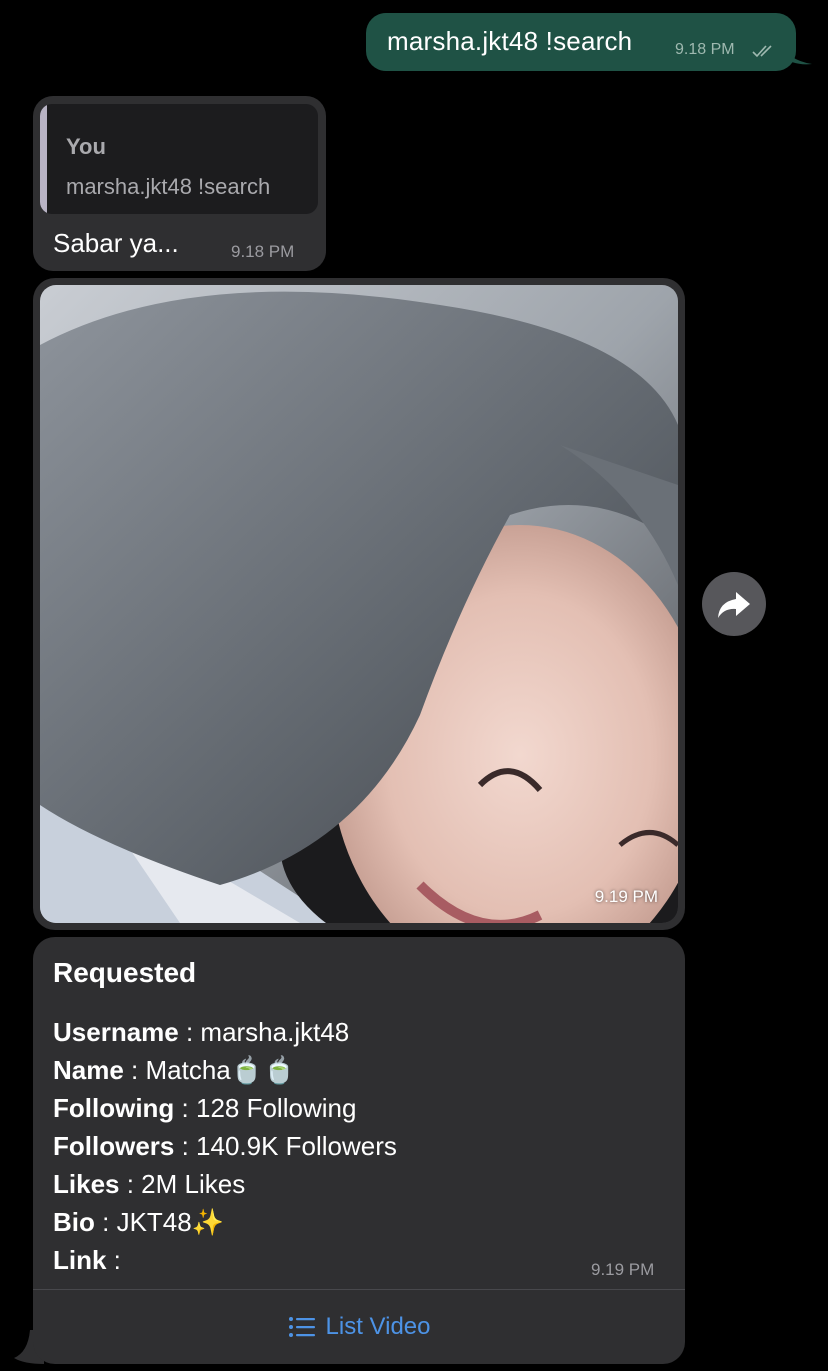 The image size is (828, 1371). I want to click on field-value: 140.9K Followers, so click(296, 1146).